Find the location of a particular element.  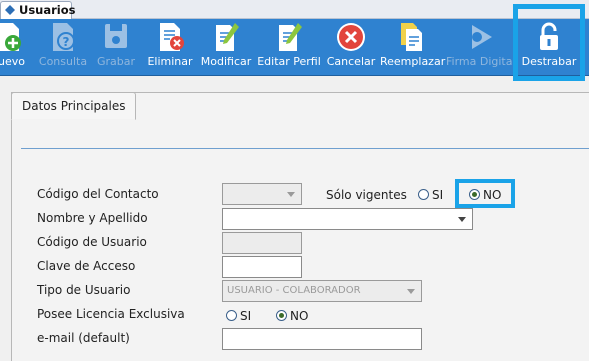

email-default-label: e-mail (default) is located at coordinates (83, 338).